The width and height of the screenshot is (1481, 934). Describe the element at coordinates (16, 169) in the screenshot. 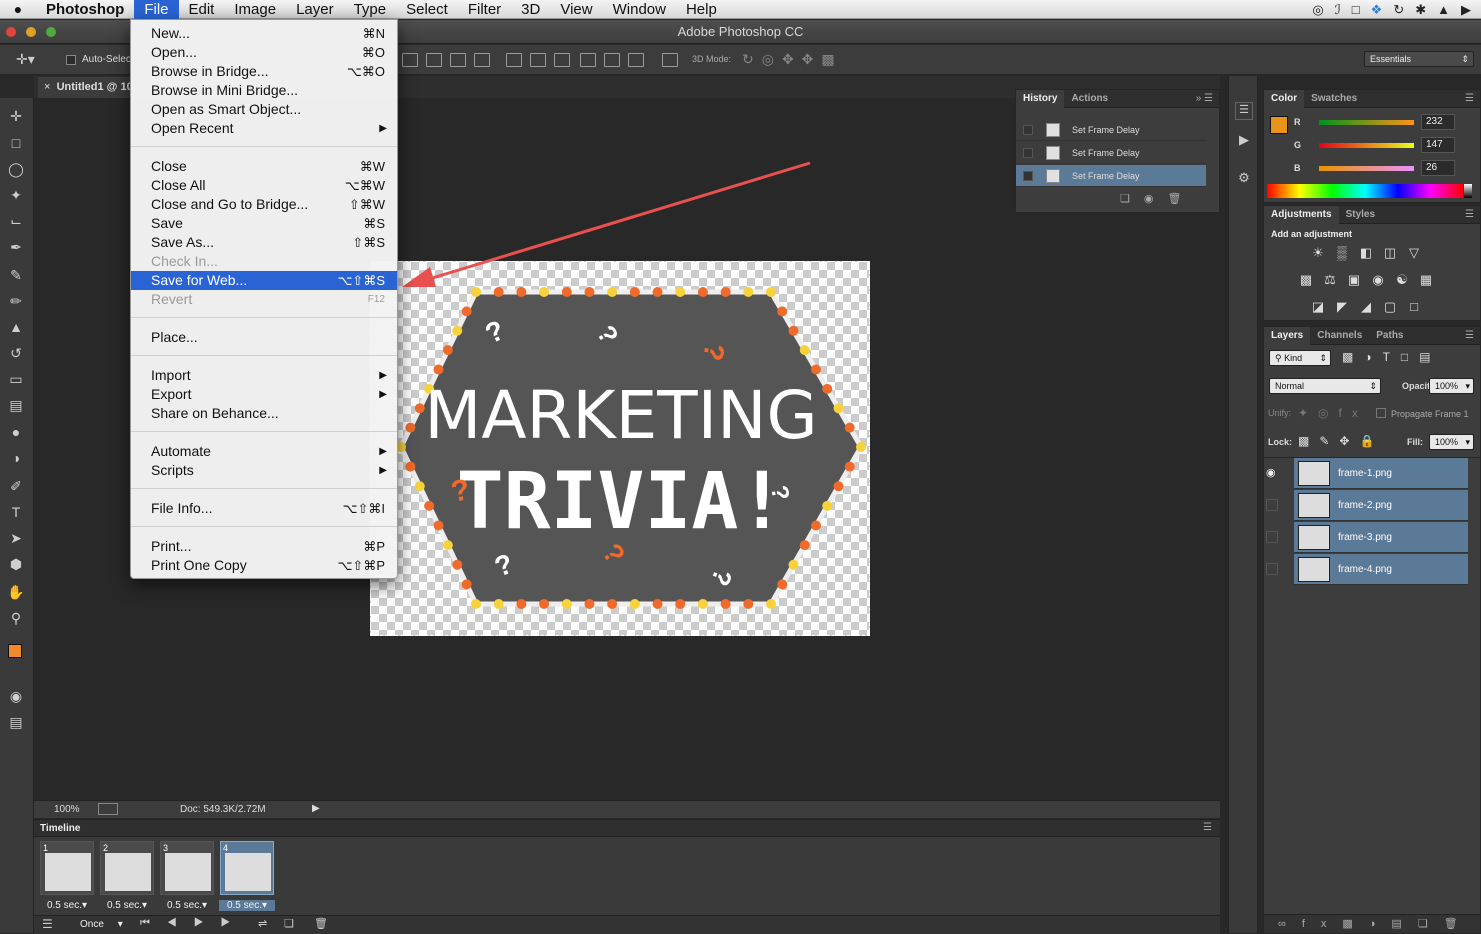

I see `lasso-tool-icon: ◯` at that location.